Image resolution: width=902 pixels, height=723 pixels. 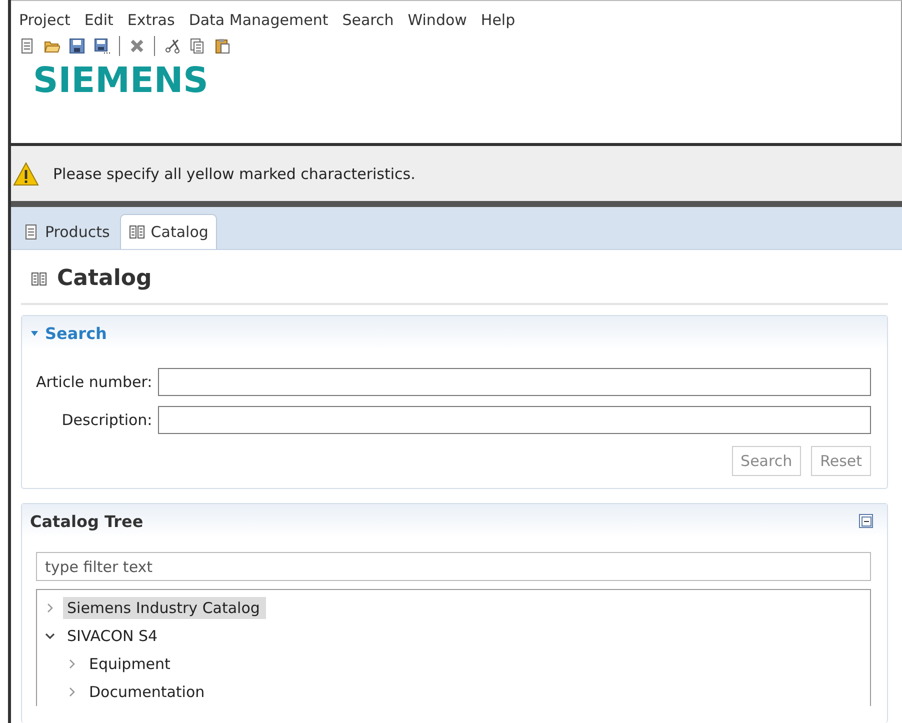 I want to click on warning-icon, so click(x=26, y=173).